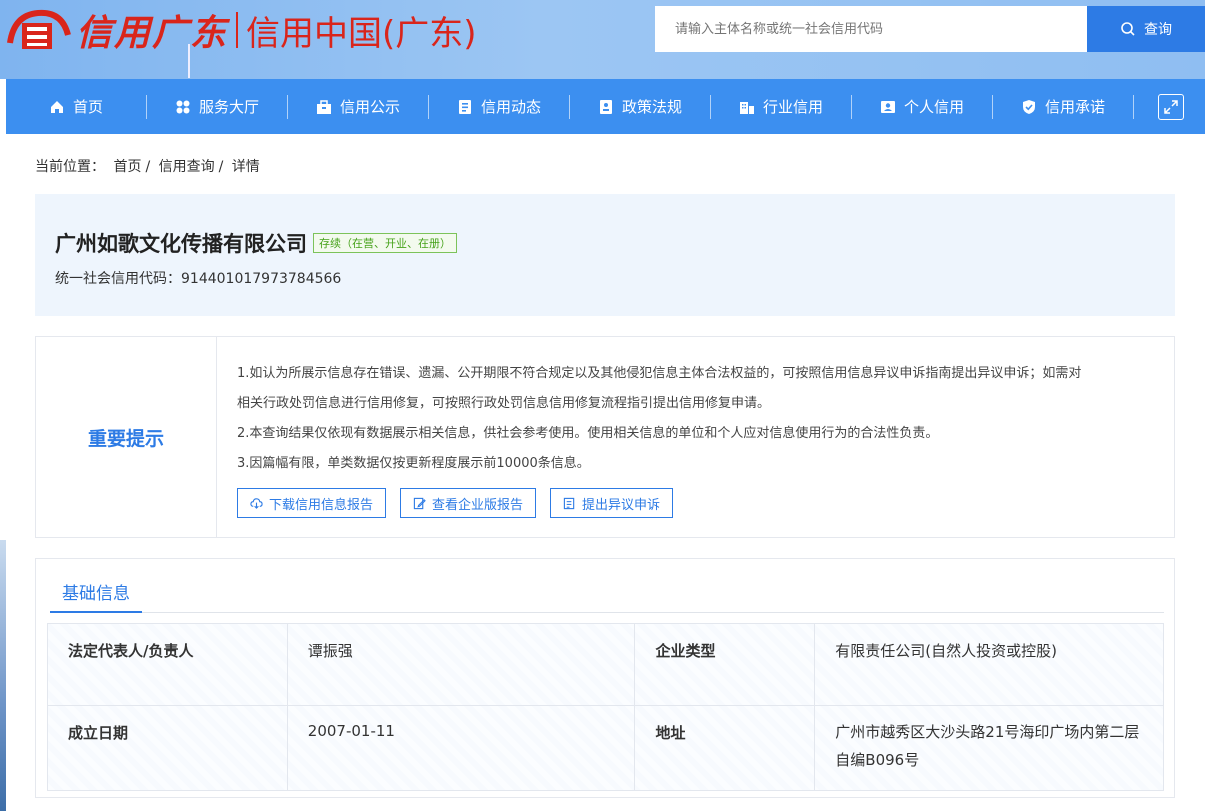  I want to click on view-enterprise-report-button: 查看企业版报告, so click(468, 503).